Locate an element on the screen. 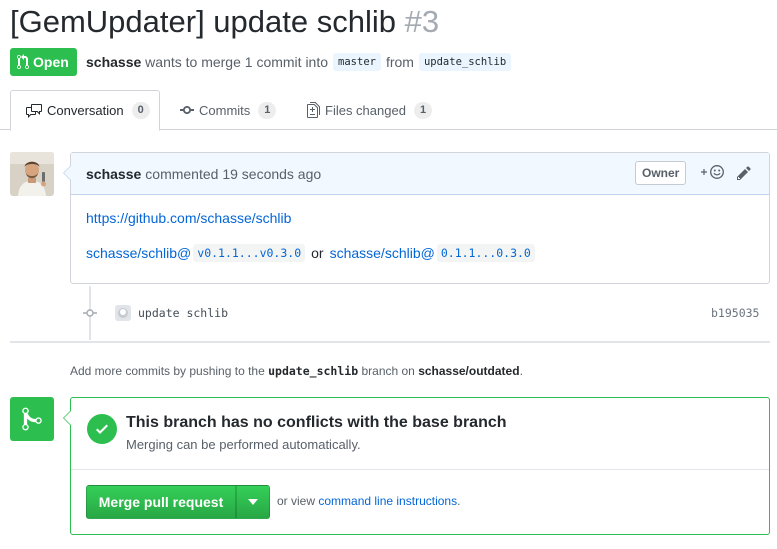 The width and height of the screenshot is (777, 549). avatar is located at coordinates (32, 174).